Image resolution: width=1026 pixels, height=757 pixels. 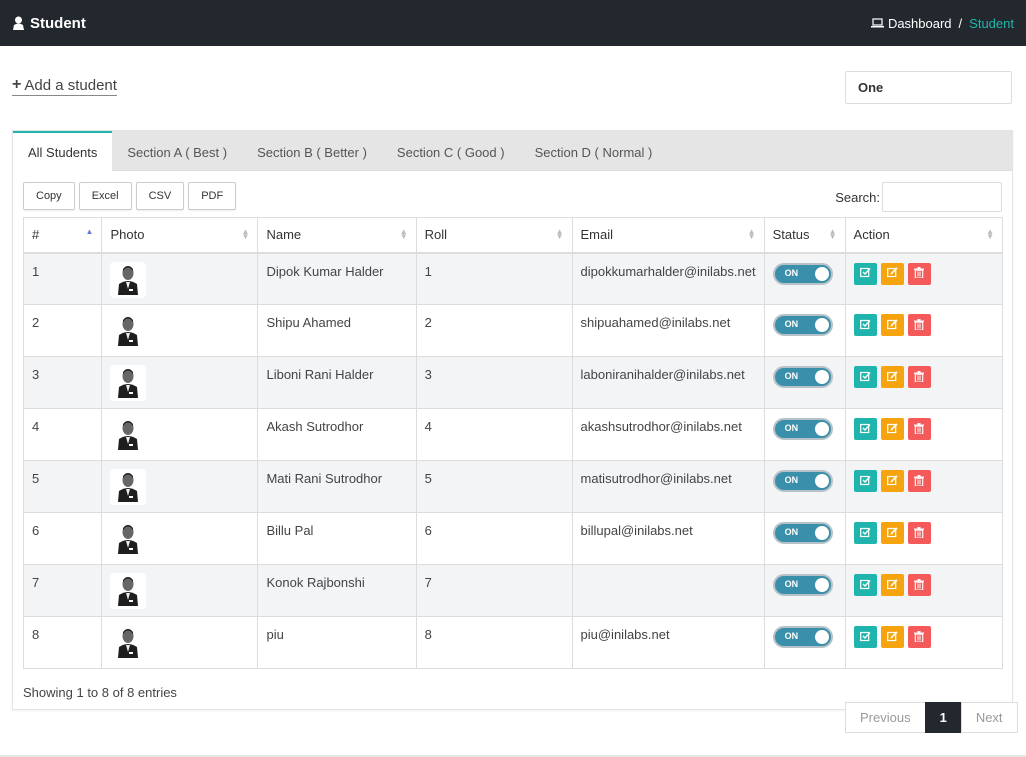 What do you see at coordinates (668, 235) in the screenshot?
I see `column-header-email: Email ▲ ▼` at bounding box center [668, 235].